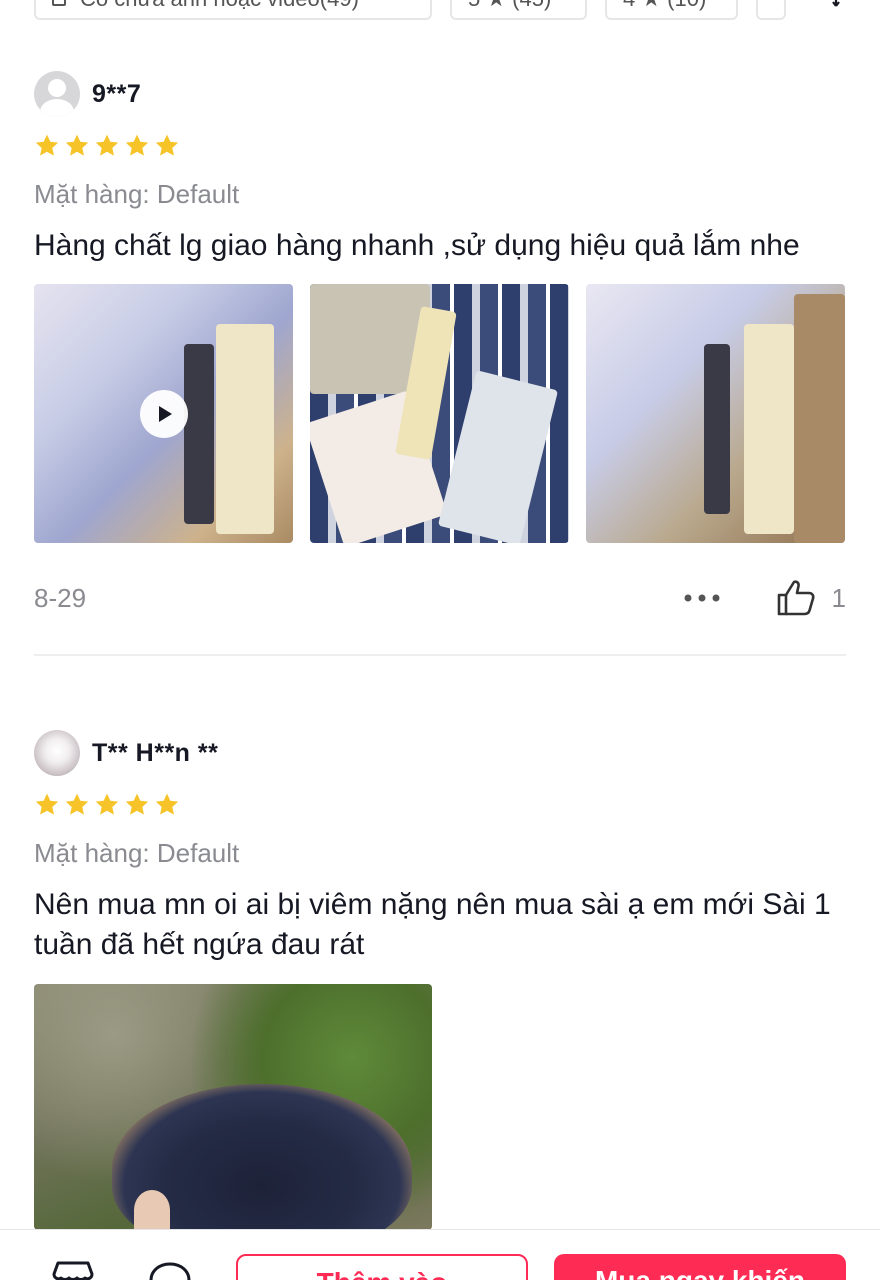  What do you see at coordinates (60, 597) in the screenshot?
I see `review-date: 8-29` at bounding box center [60, 597].